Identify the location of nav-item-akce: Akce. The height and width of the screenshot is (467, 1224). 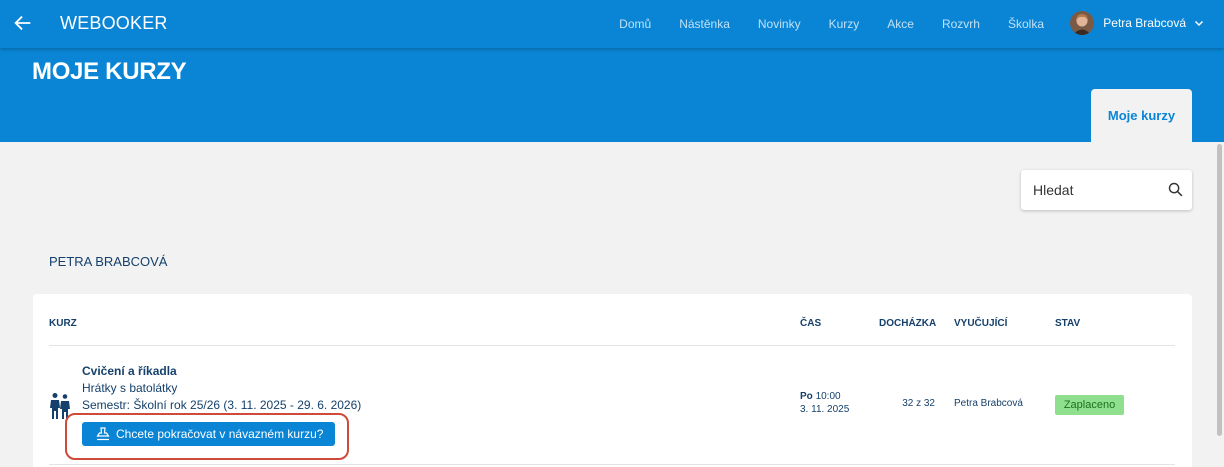
(900, 24).